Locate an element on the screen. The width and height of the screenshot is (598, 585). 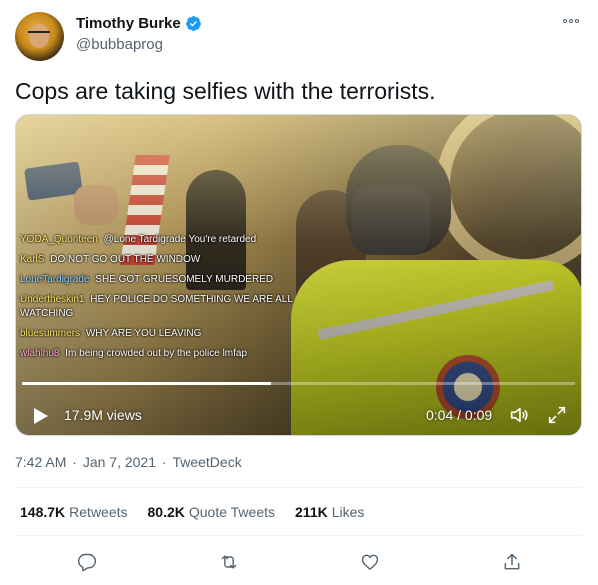
author-handle: @bubbaprog is located at coordinates (119, 44).